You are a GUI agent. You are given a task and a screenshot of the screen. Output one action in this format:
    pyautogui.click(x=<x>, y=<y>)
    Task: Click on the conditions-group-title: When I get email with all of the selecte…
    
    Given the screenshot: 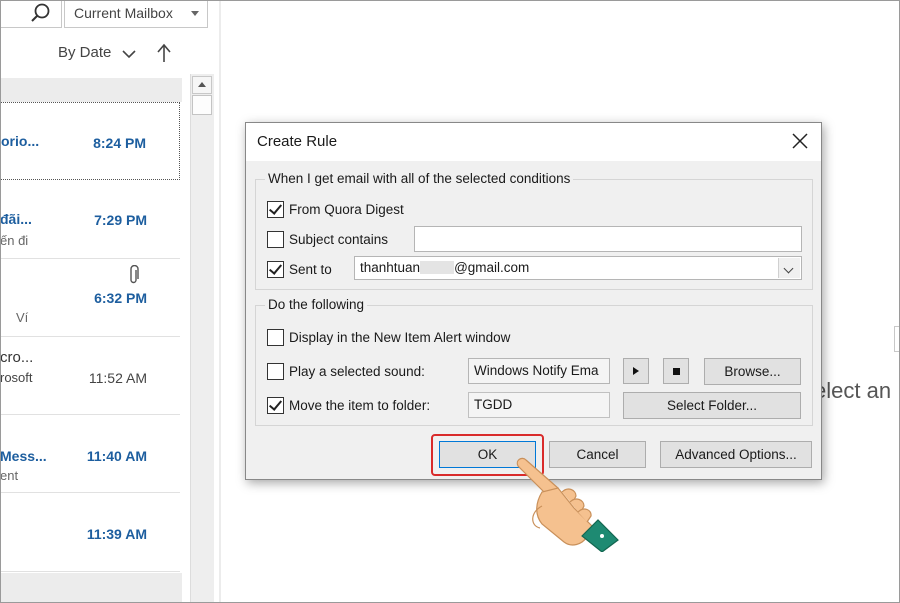 What is the action you would take?
    pyautogui.click(x=419, y=178)
    